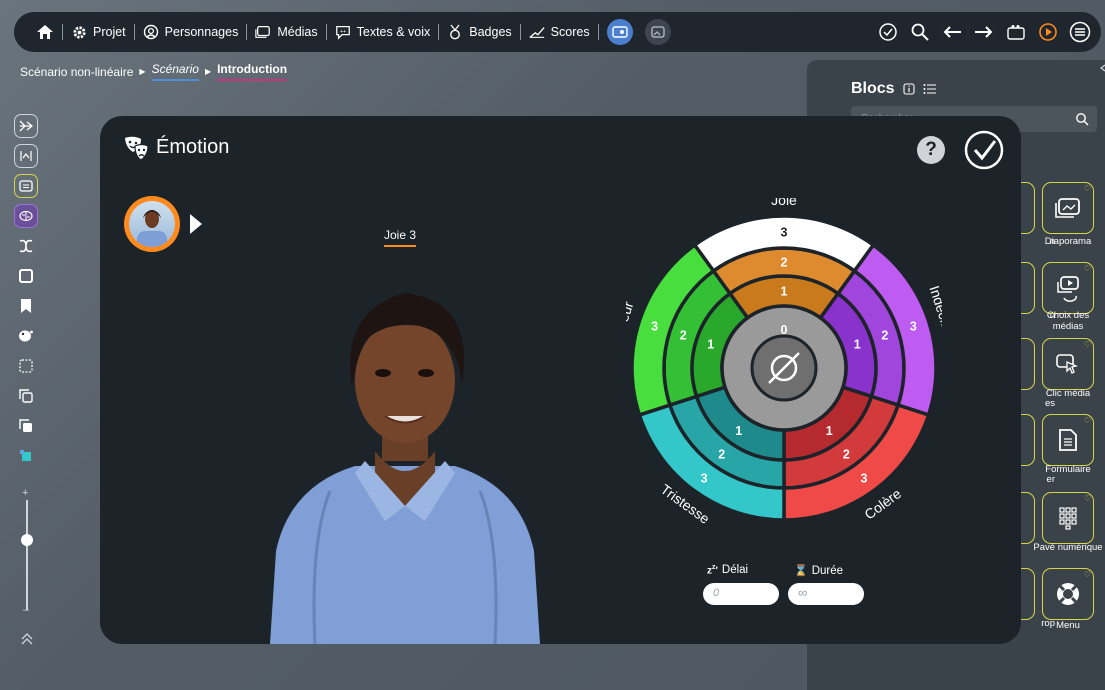 The image size is (1105, 690). Describe the element at coordinates (930, 89) in the screenshot. I see `list-view-icon` at that location.